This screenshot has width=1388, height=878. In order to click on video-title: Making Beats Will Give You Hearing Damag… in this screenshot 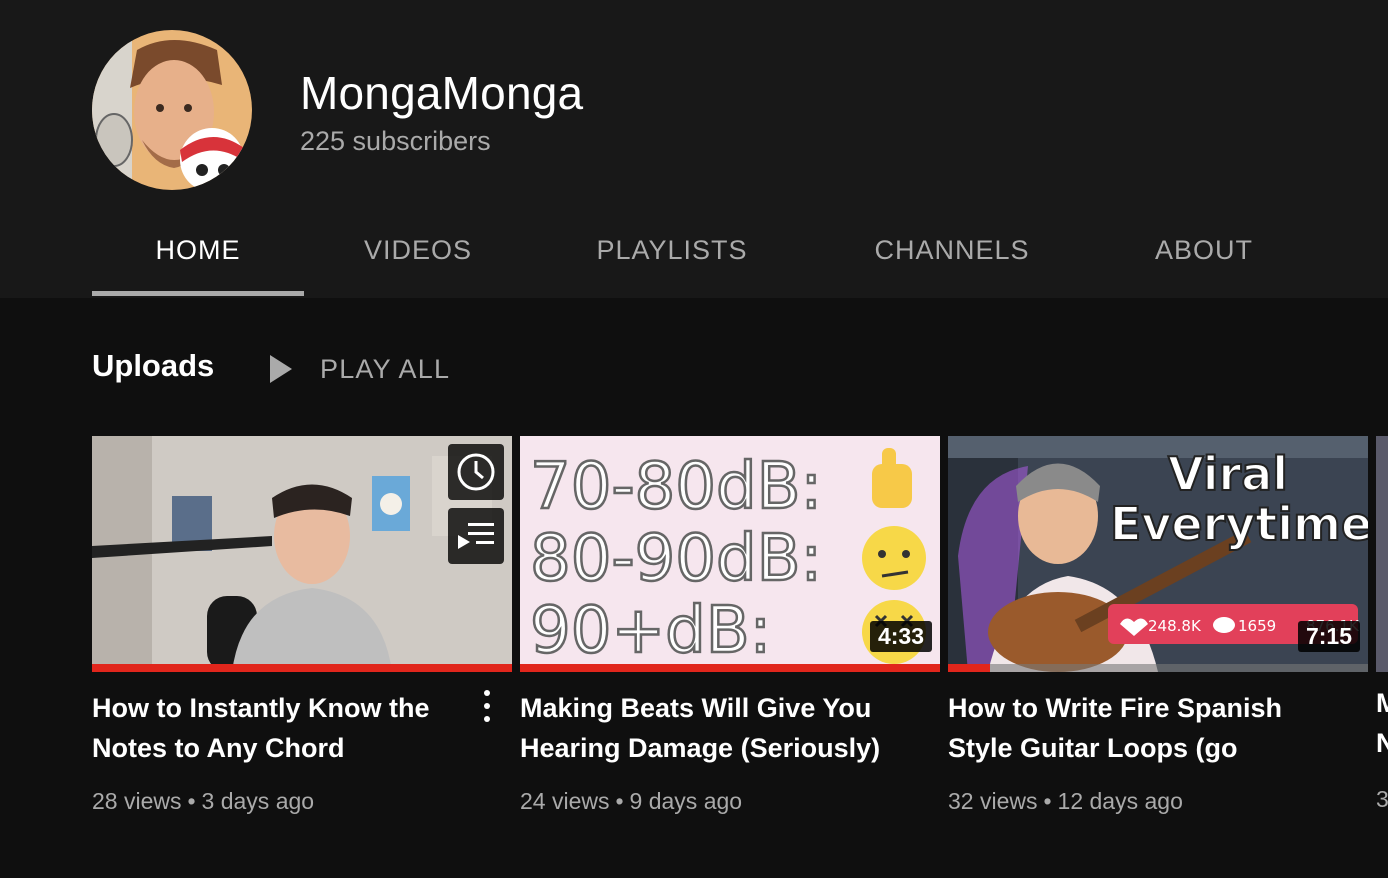, I will do `click(705, 728)`.